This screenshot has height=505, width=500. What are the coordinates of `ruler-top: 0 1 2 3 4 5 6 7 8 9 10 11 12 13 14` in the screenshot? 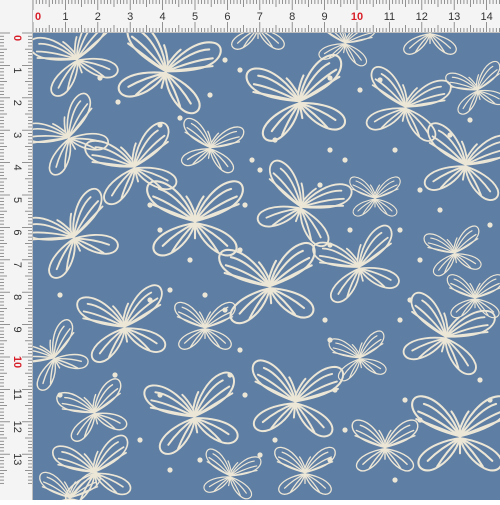 It's located at (250, 16).